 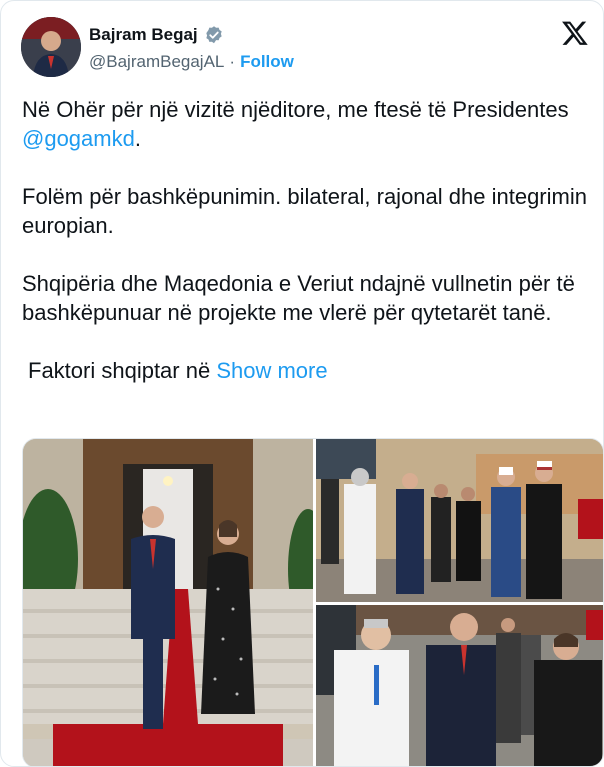 What do you see at coordinates (51, 47) in the screenshot?
I see `avatar` at bounding box center [51, 47].